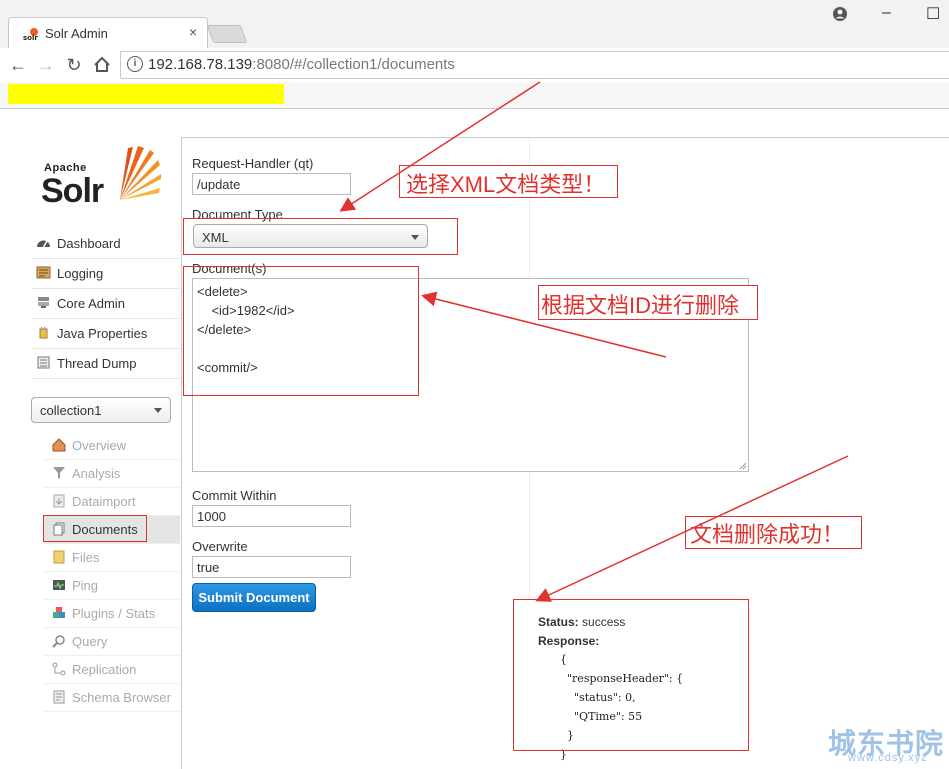  What do you see at coordinates (888, 758) in the screenshot?
I see `watermark-url: www.cdsy.xyz` at bounding box center [888, 758].